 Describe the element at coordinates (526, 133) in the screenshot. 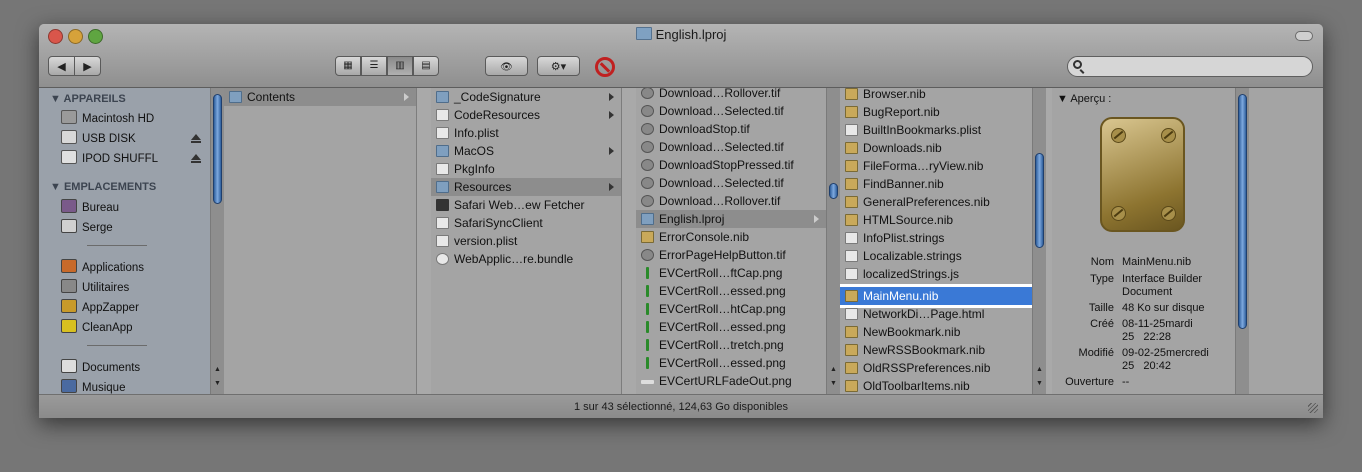

I see `list-item: Info.plist` at that location.